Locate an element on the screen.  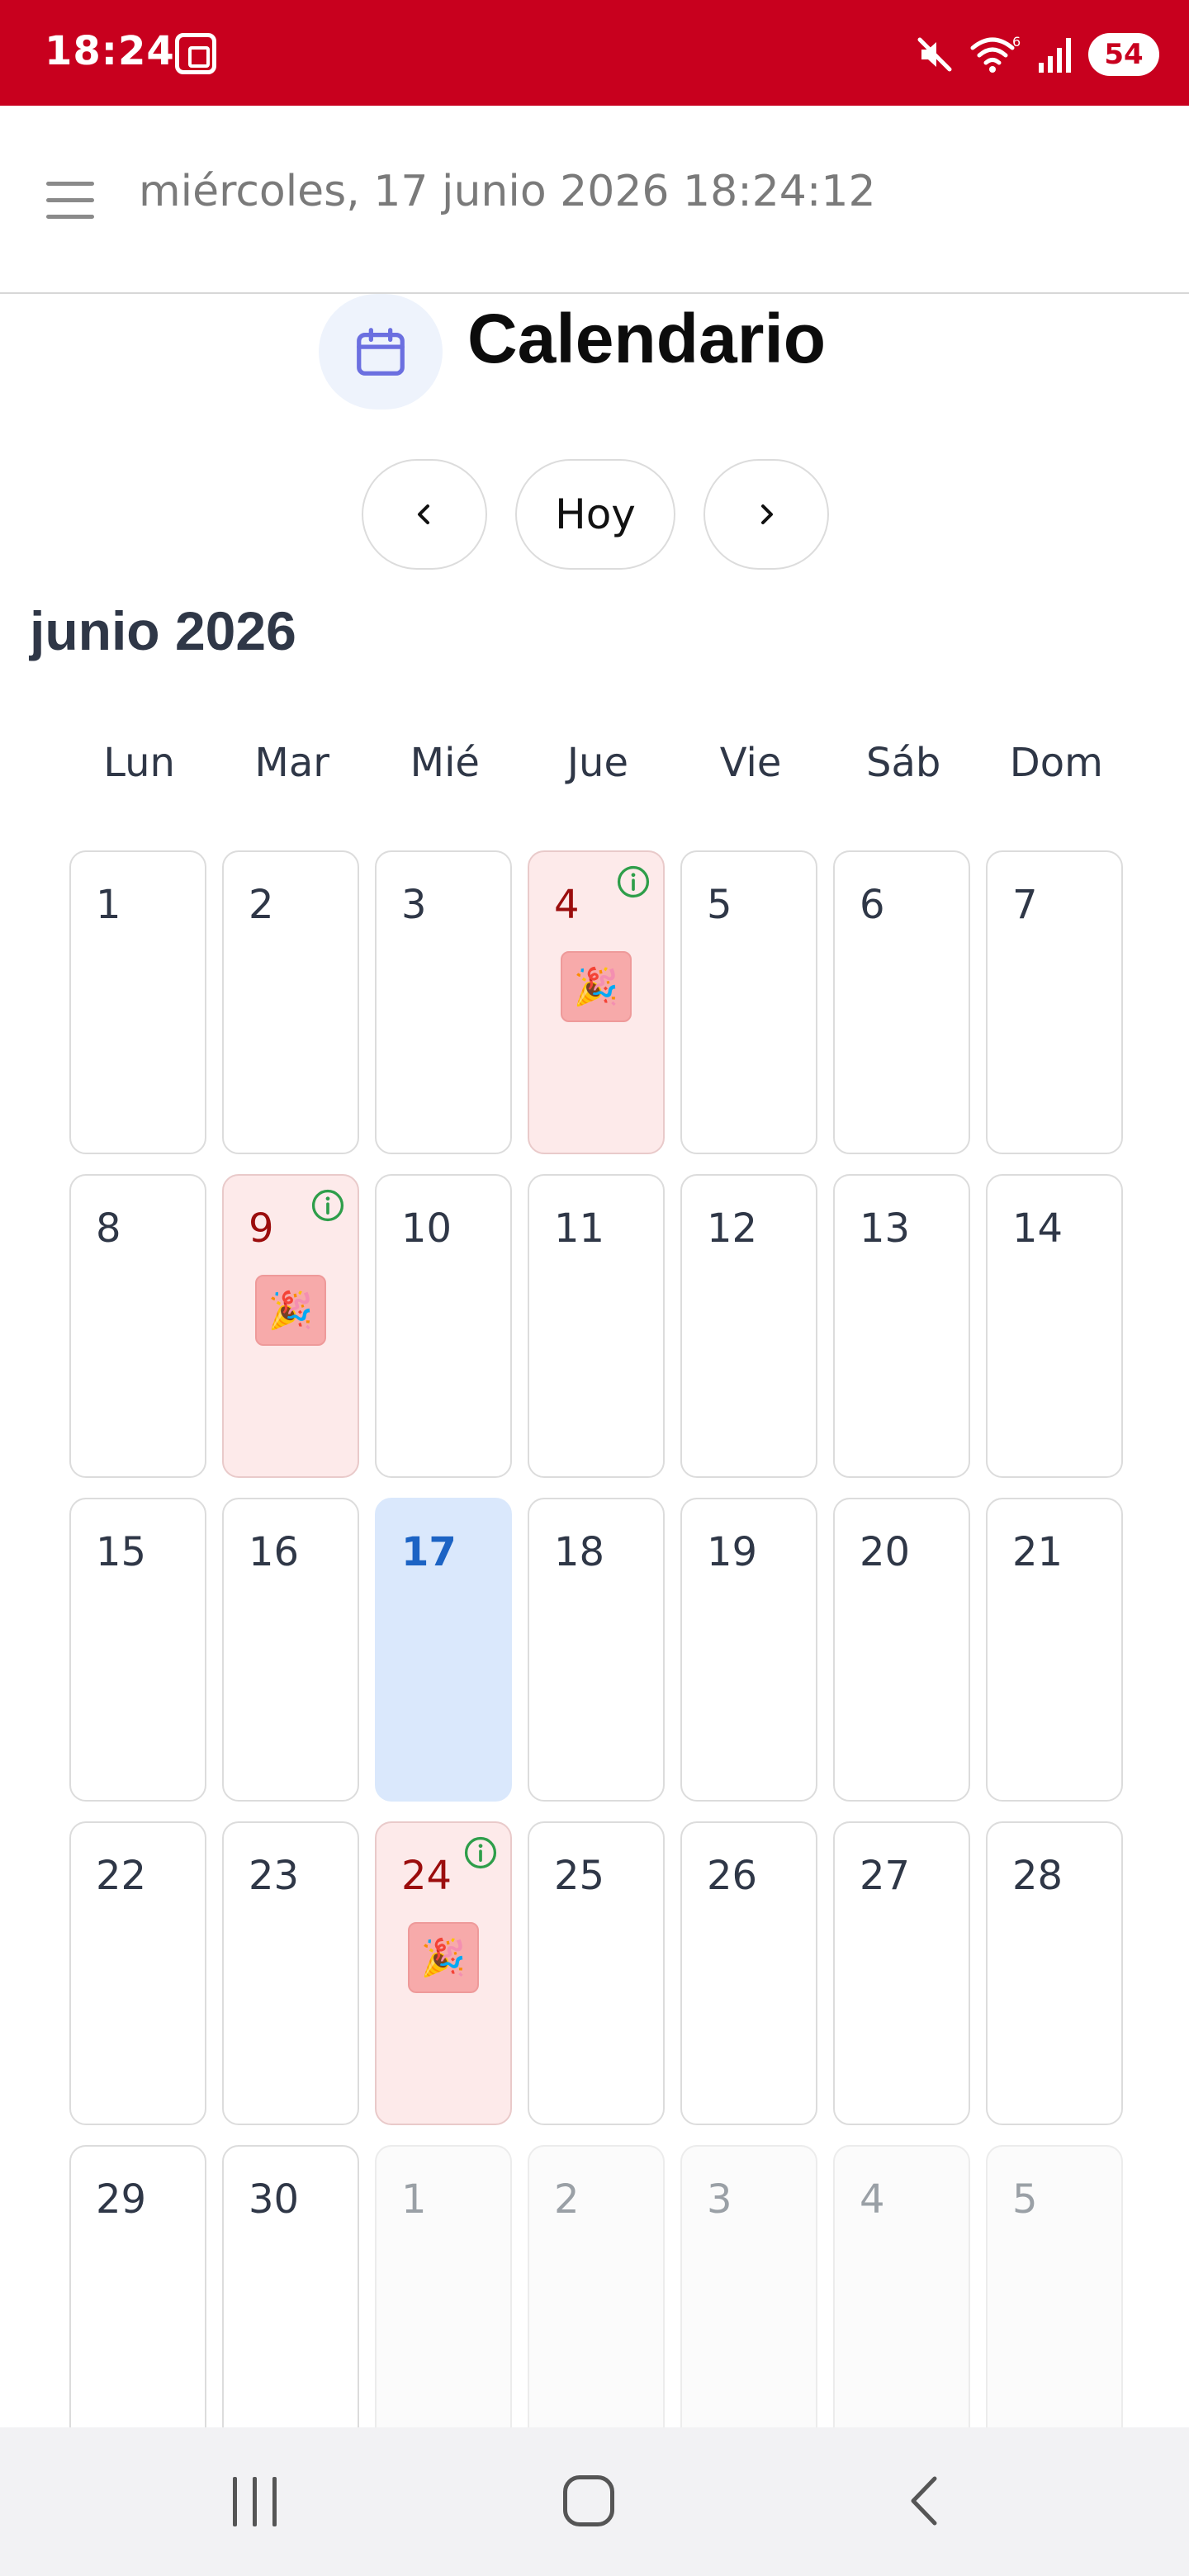
chevron-right-icon is located at coordinates (767, 514).